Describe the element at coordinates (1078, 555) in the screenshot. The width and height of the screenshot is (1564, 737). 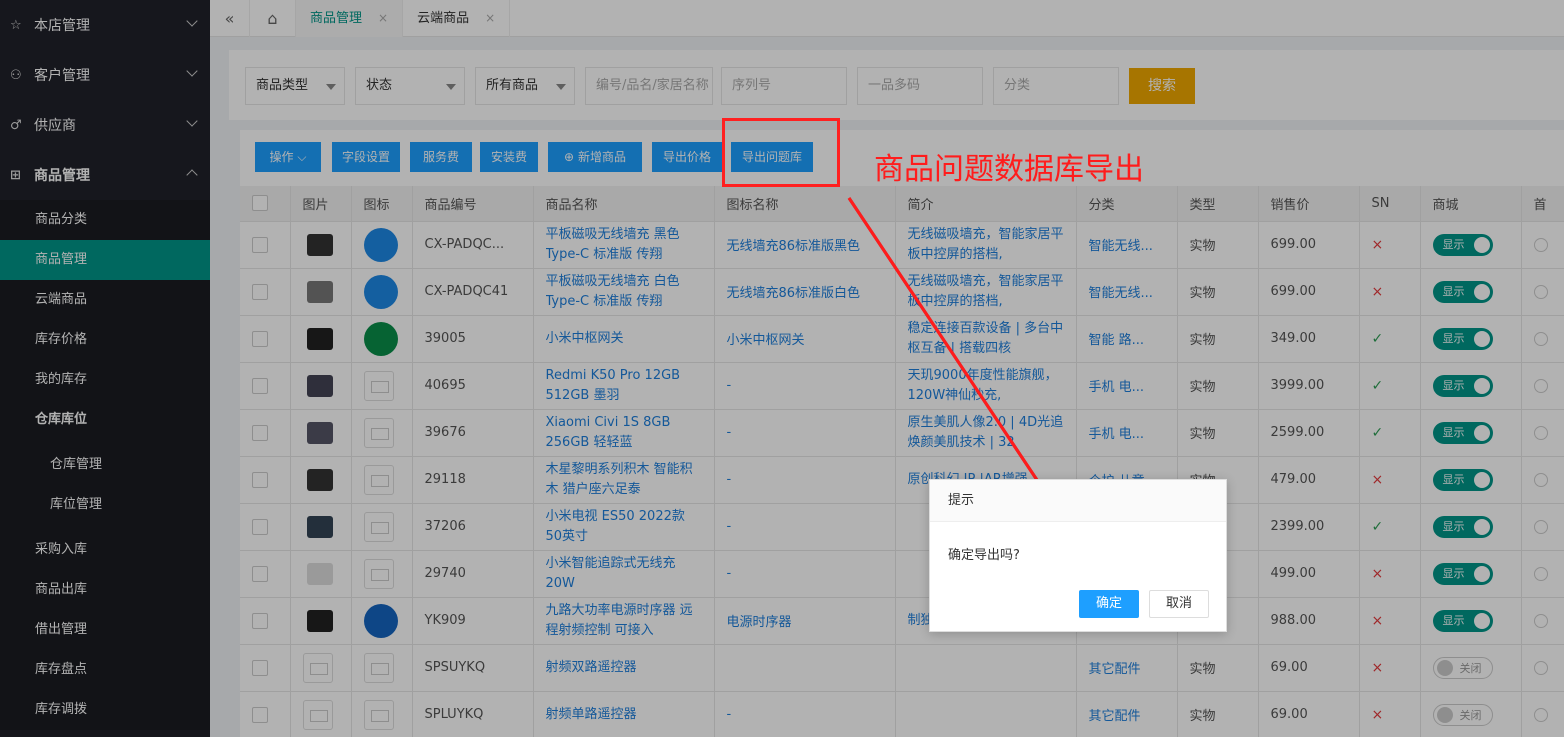
I see `confirm-dialog: 提示 确定导出吗? 确定 取消` at that location.